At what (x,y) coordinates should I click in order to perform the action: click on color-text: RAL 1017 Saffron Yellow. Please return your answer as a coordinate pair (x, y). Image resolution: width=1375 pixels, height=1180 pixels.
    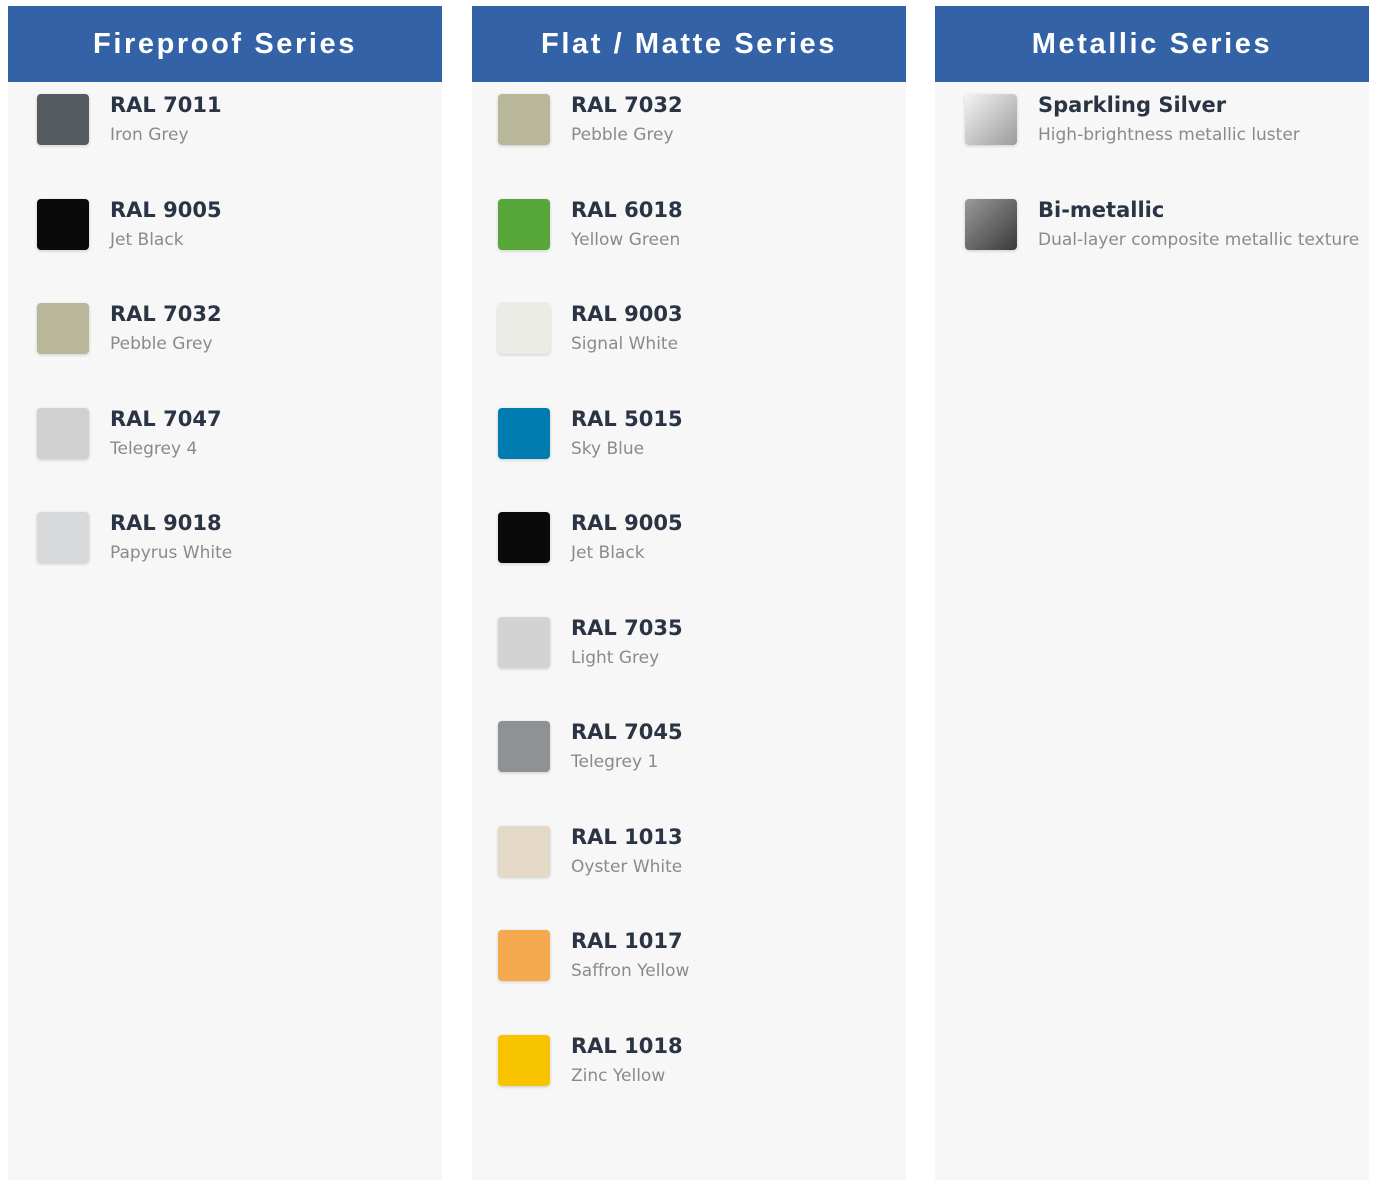
    Looking at the image, I should click on (630, 955).